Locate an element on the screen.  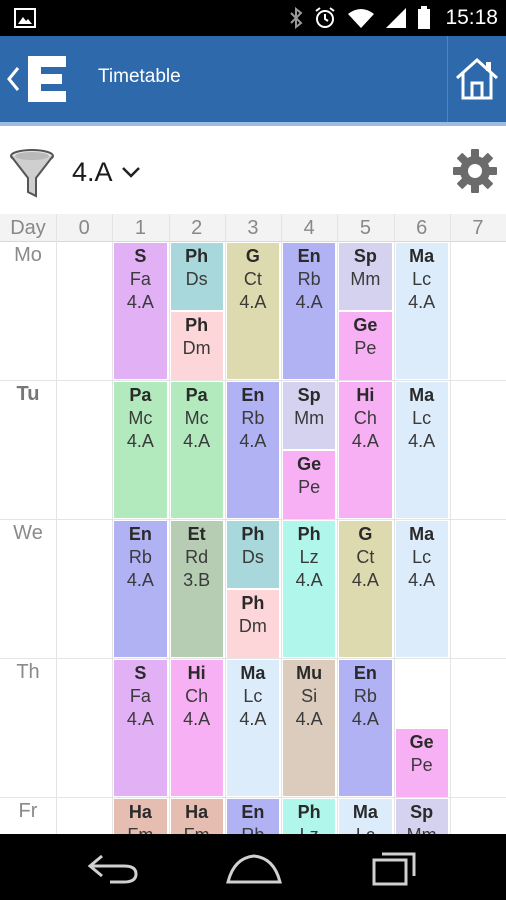
period-header-3: 3 is located at coordinates (253, 228).